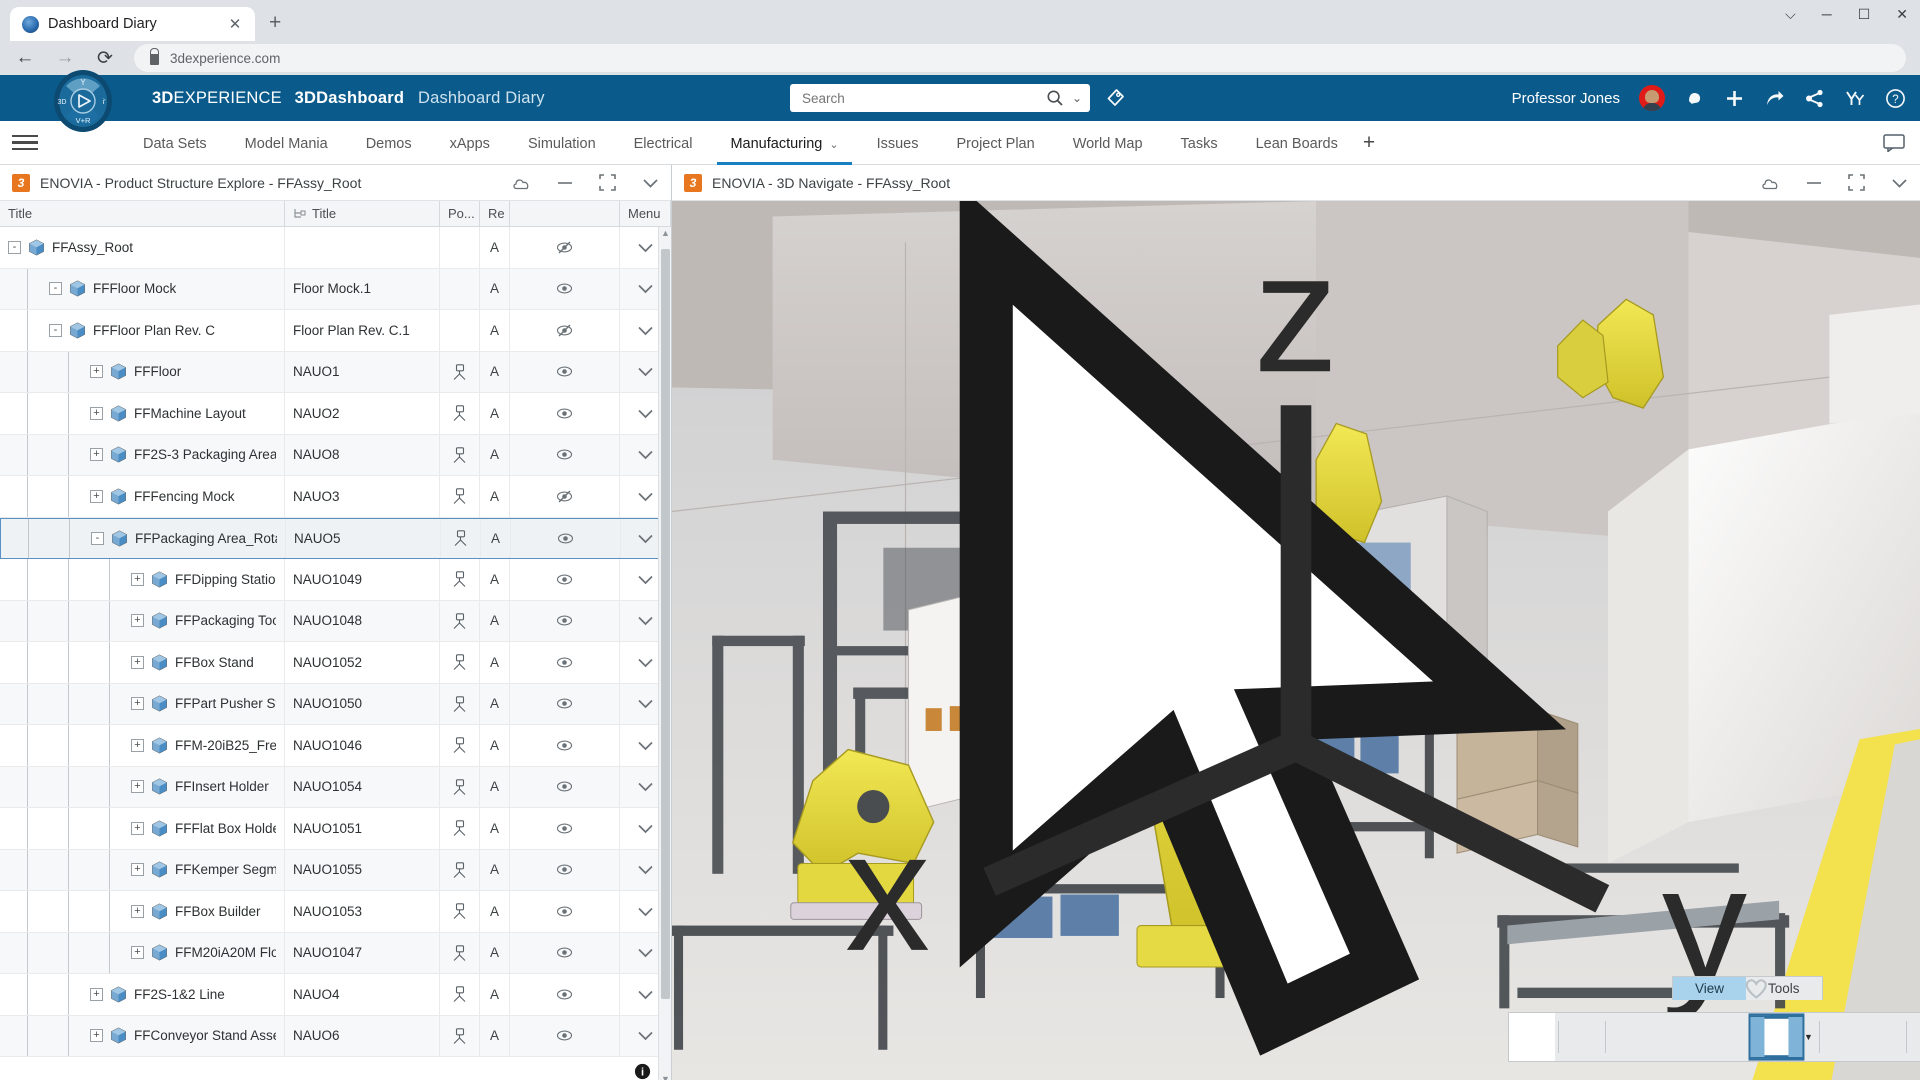 Image resolution: width=1920 pixels, height=1080 pixels. Describe the element at coordinates (142, 786) in the screenshot. I see `cell-title: + FFInsert Holder` at that location.